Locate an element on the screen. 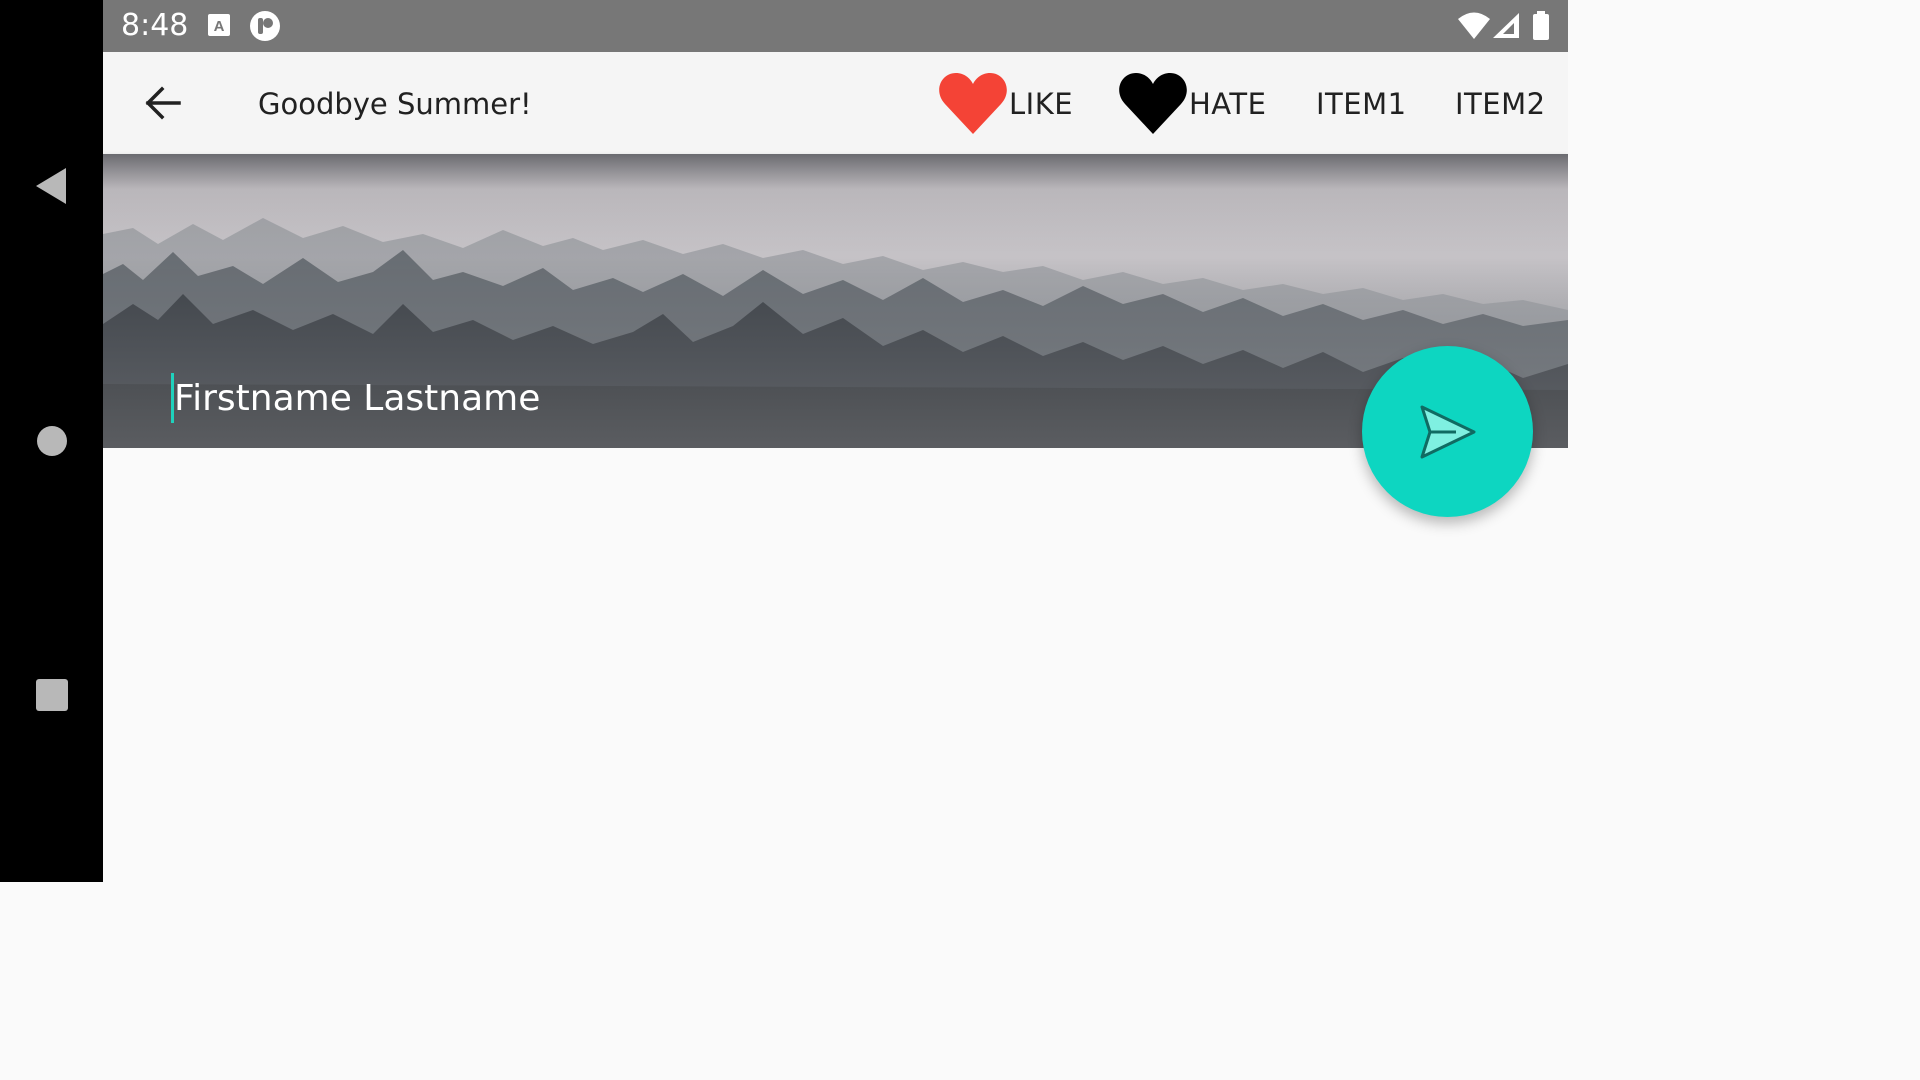 This screenshot has height=1080, width=1920. item2-action: ITEM2 is located at coordinates (1500, 104).